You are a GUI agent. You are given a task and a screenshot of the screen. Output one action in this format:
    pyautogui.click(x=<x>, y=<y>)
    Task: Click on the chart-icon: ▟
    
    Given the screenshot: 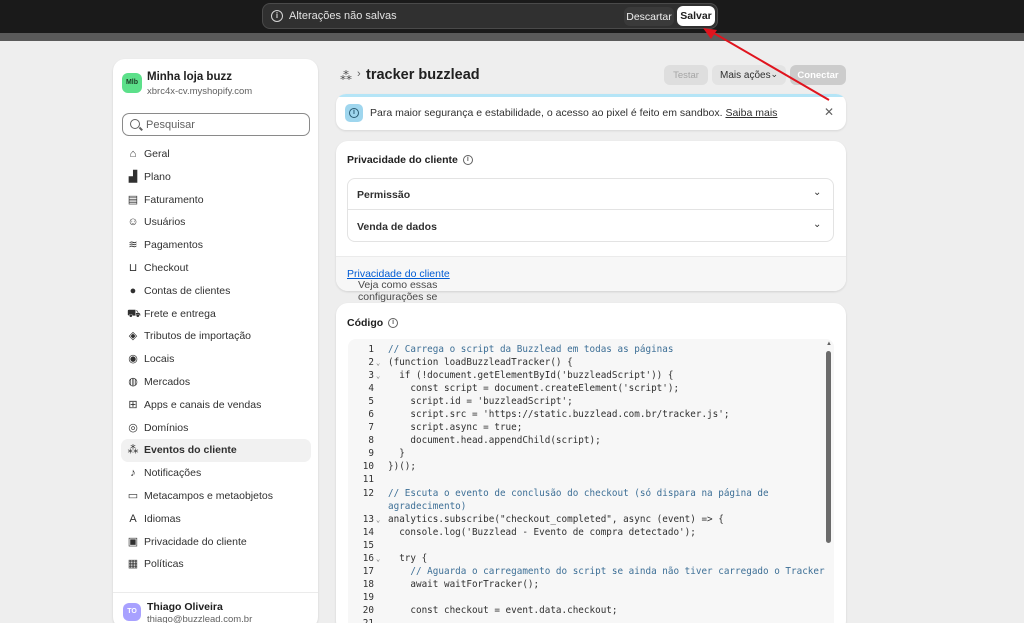 What is the action you would take?
    pyautogui.click(x=133, y=176)
    